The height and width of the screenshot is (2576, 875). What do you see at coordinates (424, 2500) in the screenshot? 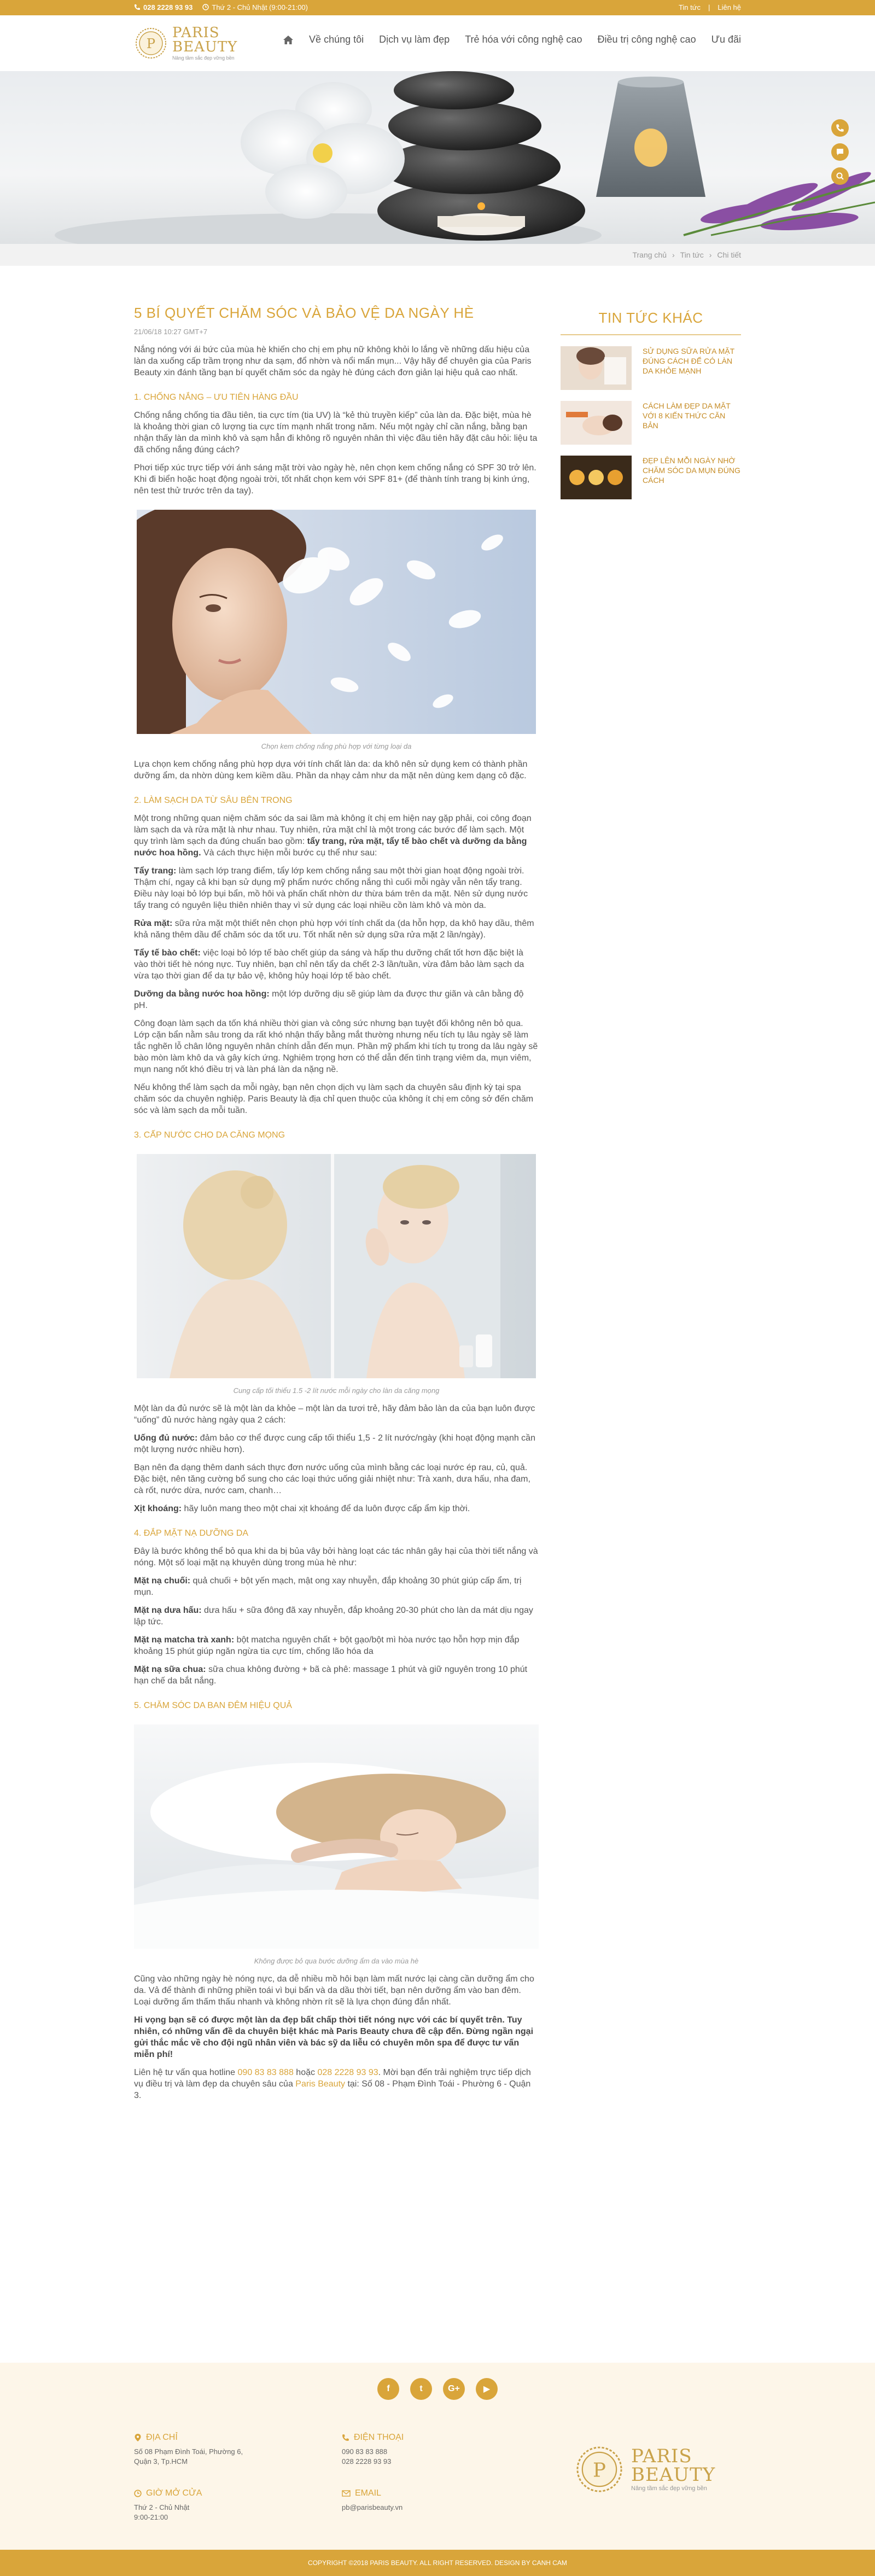
I see `footer-email: EMAIL pb@parisbeauty.vn` at bounding box center [424, 2500].